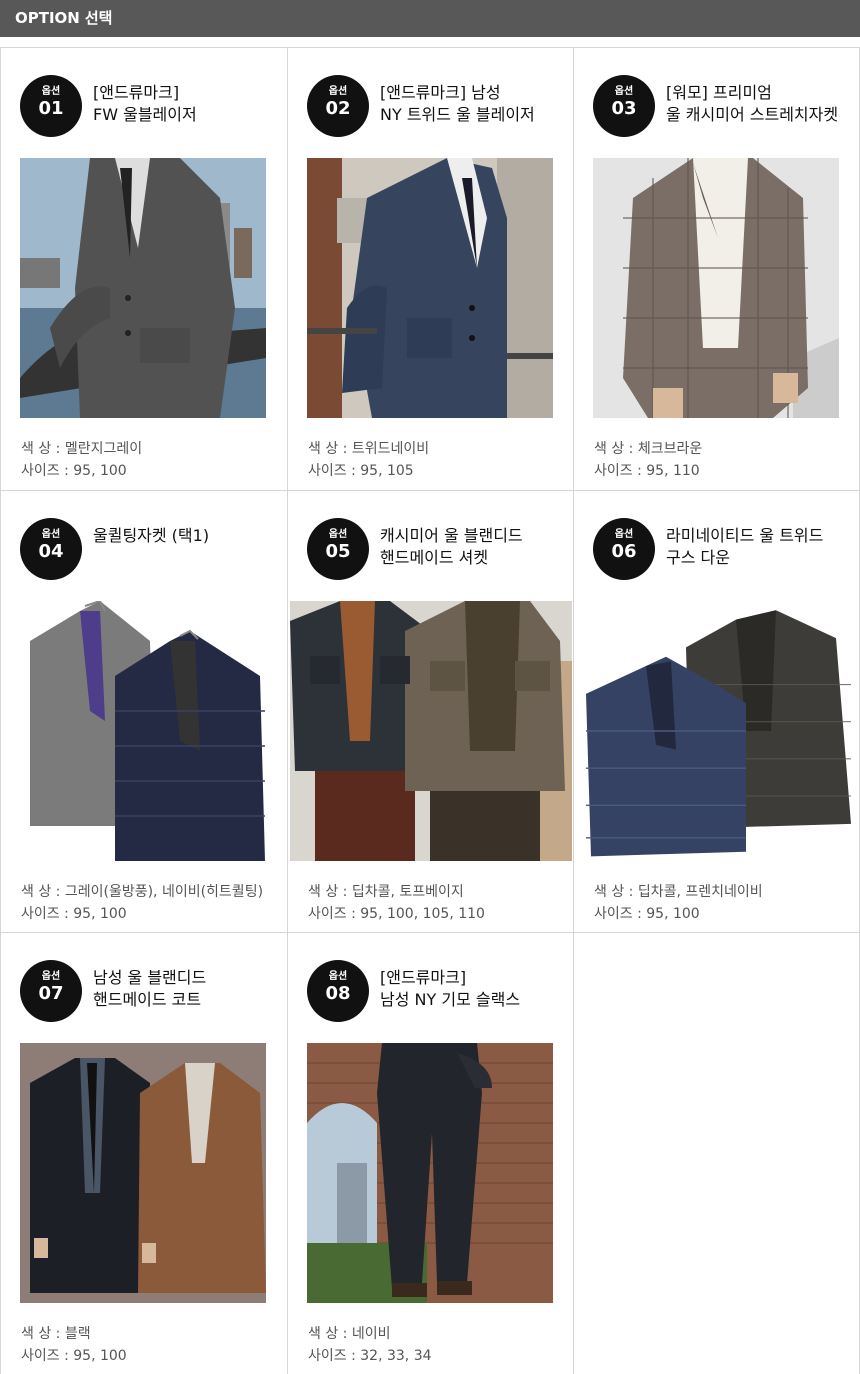  What do you see at coordinates (51, 551) in the screenshot?
I see `option-number: 04` at bounding box center [51, 551].